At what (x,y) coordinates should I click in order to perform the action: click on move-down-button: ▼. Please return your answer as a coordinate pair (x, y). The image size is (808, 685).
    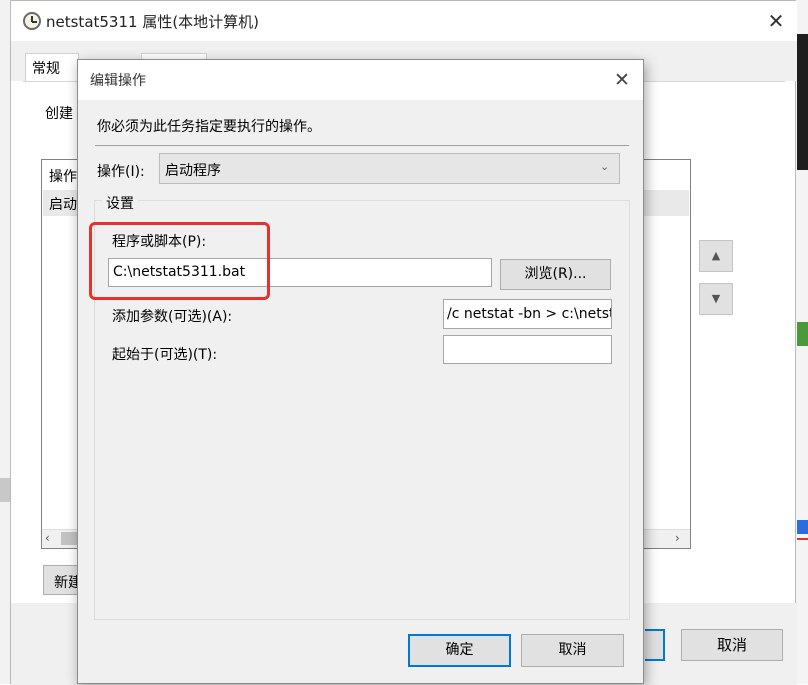
    Looking at the image, I should click on (716, 299).